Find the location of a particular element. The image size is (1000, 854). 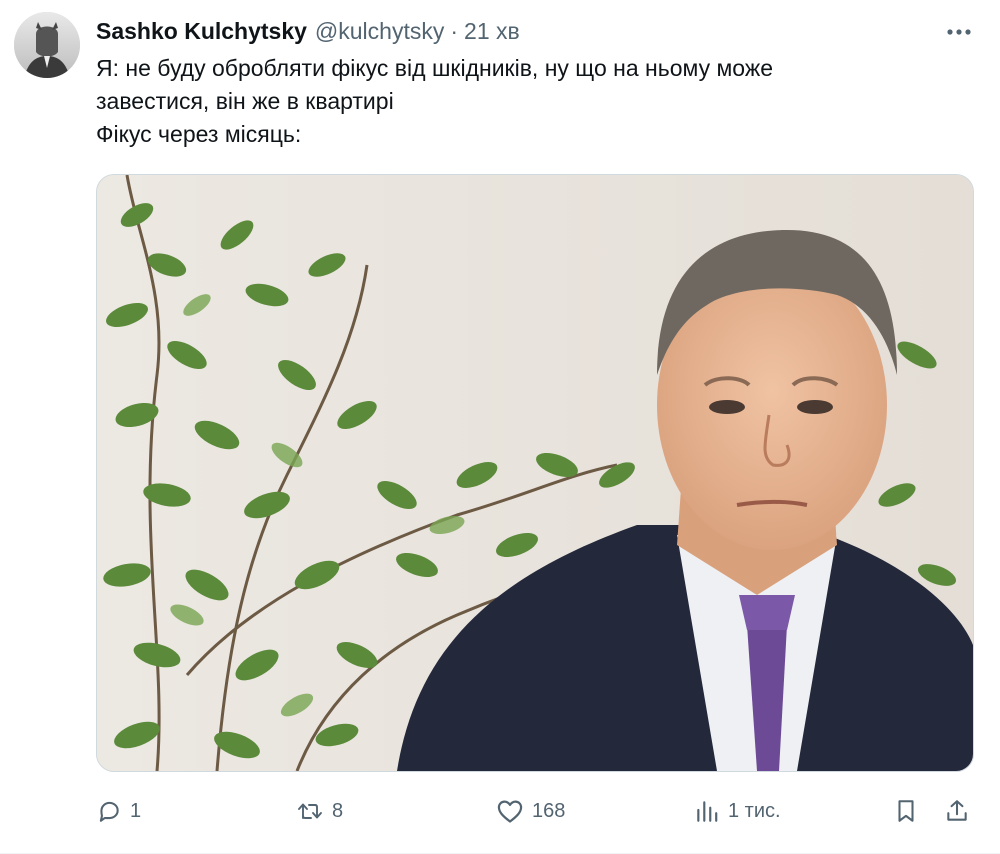

tweet-text-line: Фікус через місяць: is located at coordinates (199, 134).